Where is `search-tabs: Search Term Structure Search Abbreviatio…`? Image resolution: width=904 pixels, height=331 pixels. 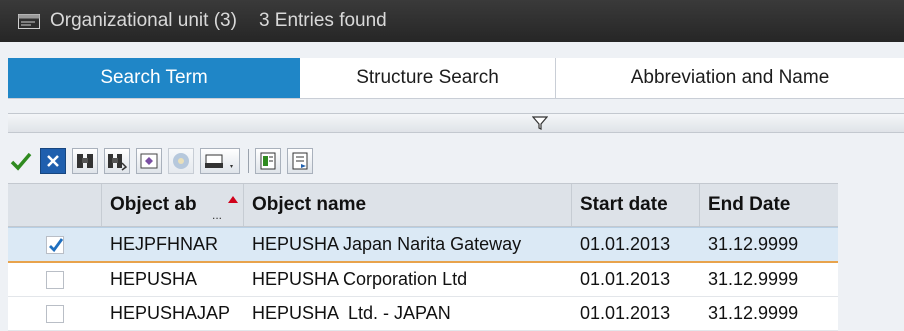 search-tabs: Search Term Structure Search Abbreviatio… is located at coordinates (456, 78).